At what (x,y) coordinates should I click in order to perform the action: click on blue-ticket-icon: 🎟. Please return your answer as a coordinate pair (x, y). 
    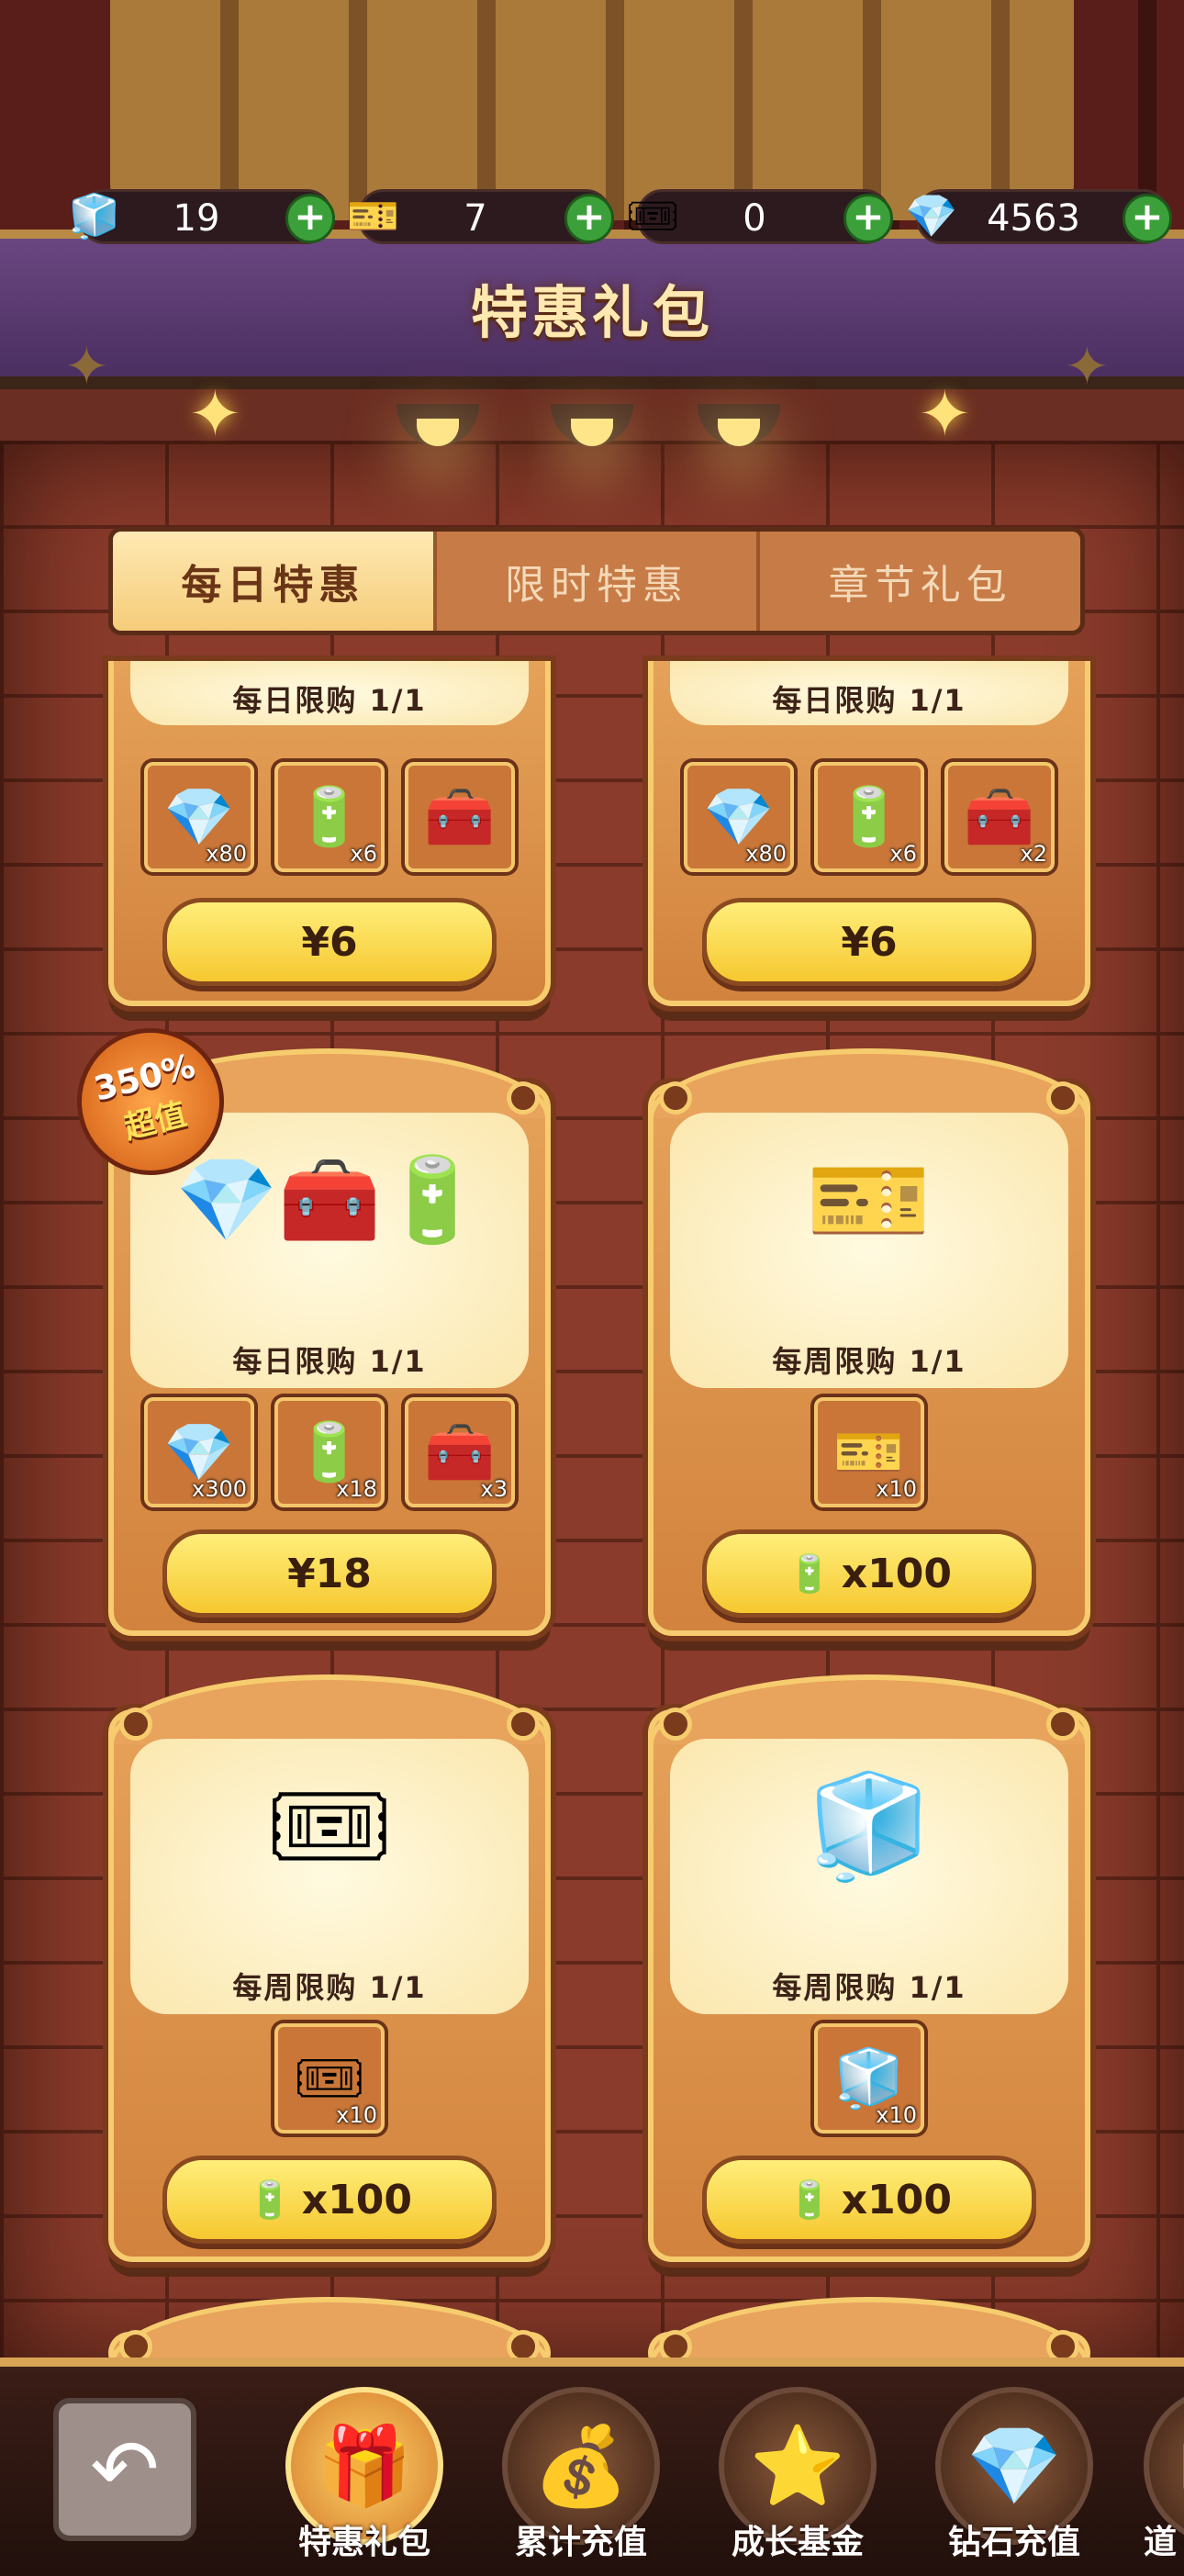
    Looking at the image, I should click on (652, 215).